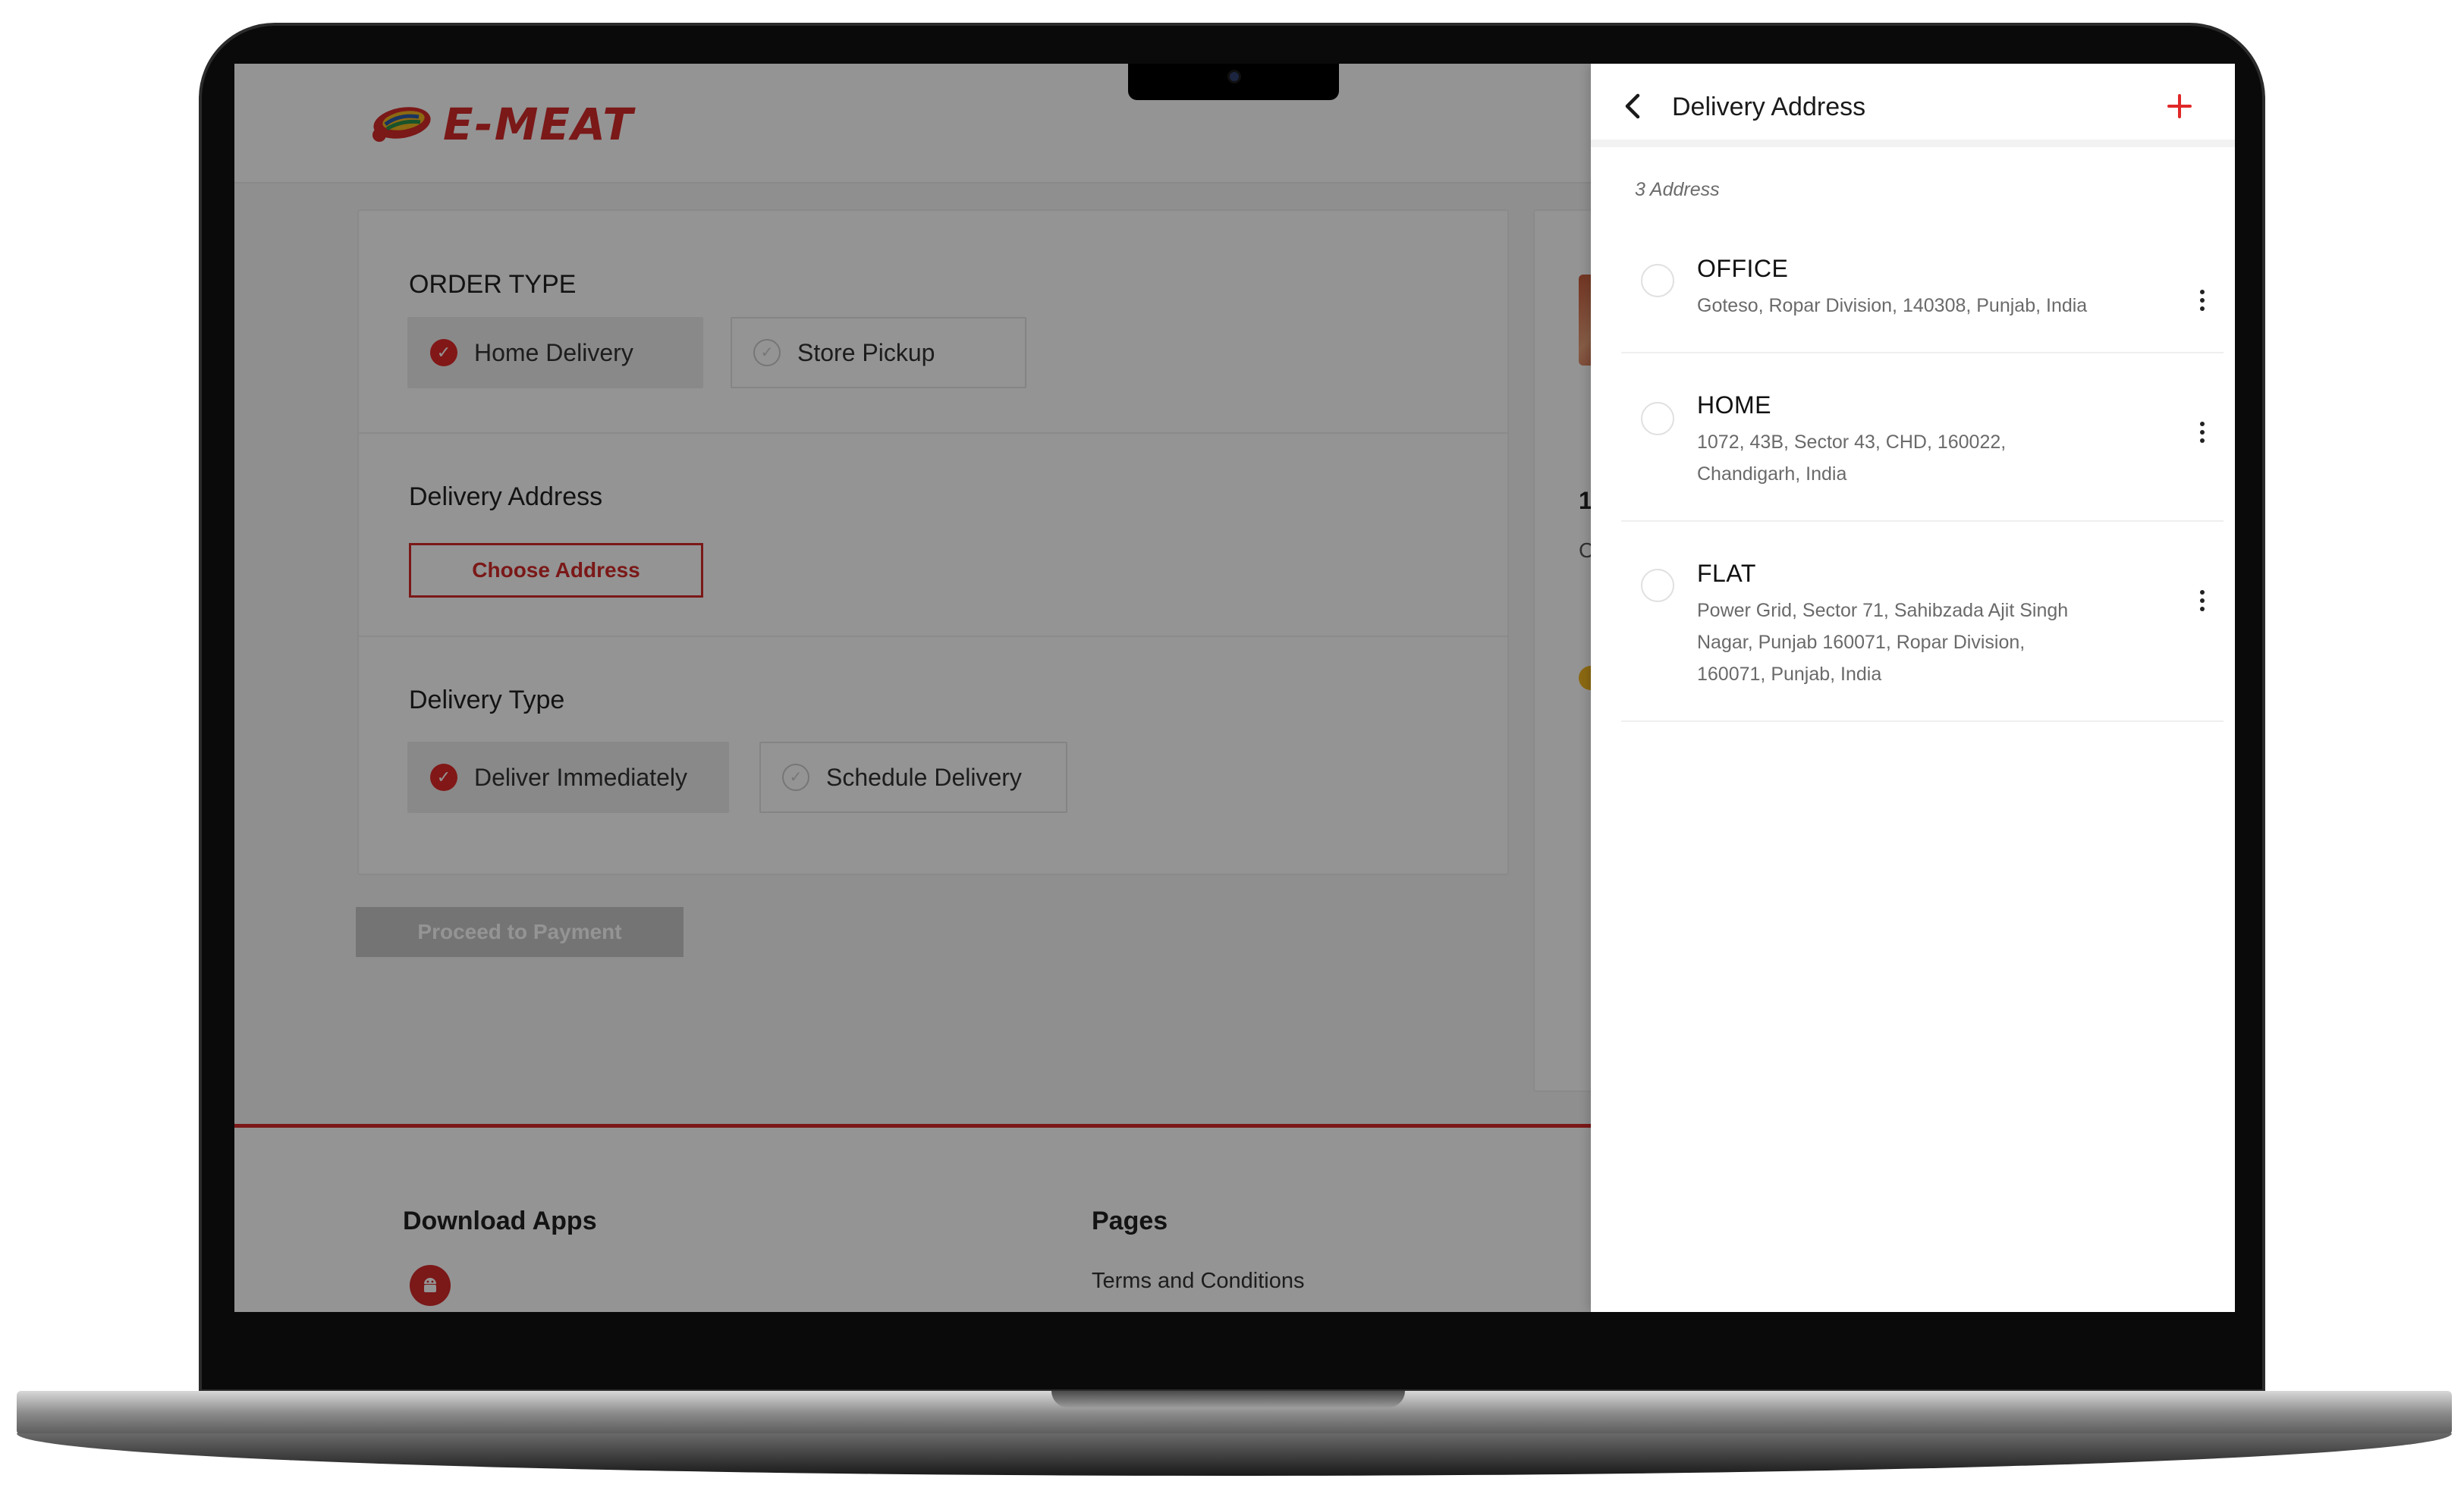 This screenshot has height=1494, width=2464. Describe the element at coordinates (1234, 76) in the screenshot. I see `camera-icon` at that location.